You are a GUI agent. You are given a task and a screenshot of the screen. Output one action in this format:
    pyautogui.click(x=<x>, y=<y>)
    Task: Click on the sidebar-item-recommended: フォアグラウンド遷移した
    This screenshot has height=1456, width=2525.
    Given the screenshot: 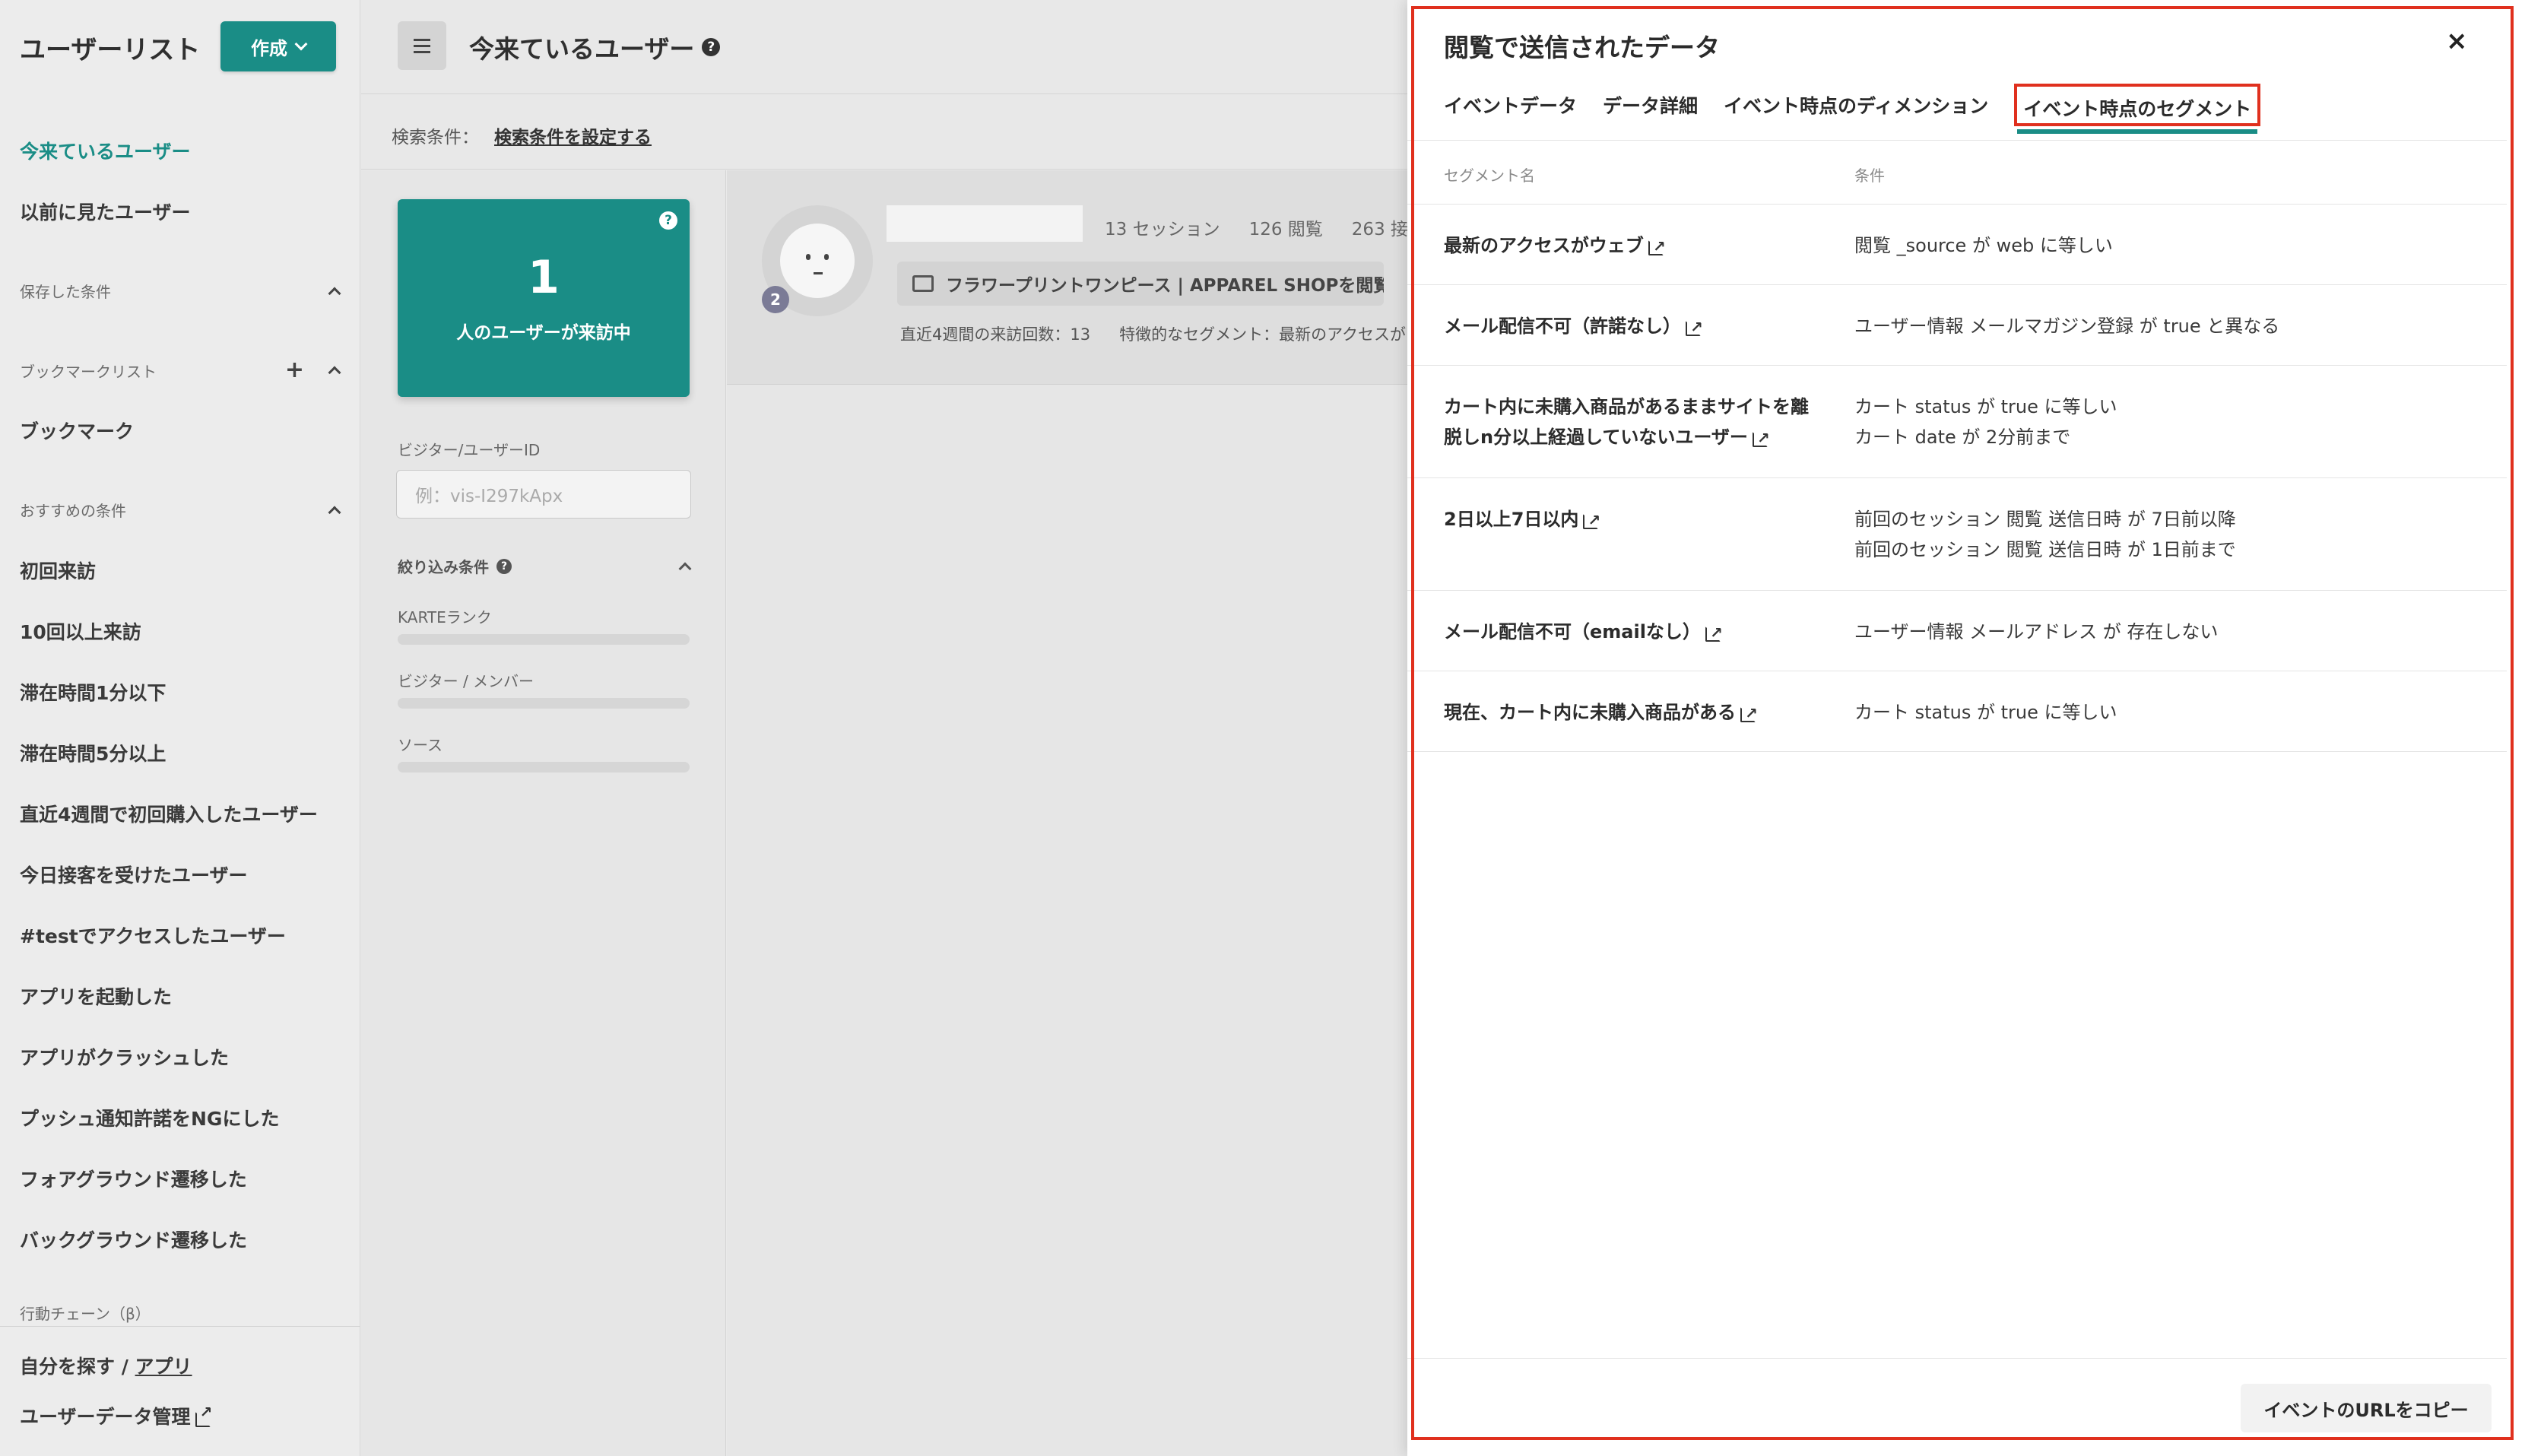 What is the action you would take?
    pyautogui.click(x=133, y=1178)
    